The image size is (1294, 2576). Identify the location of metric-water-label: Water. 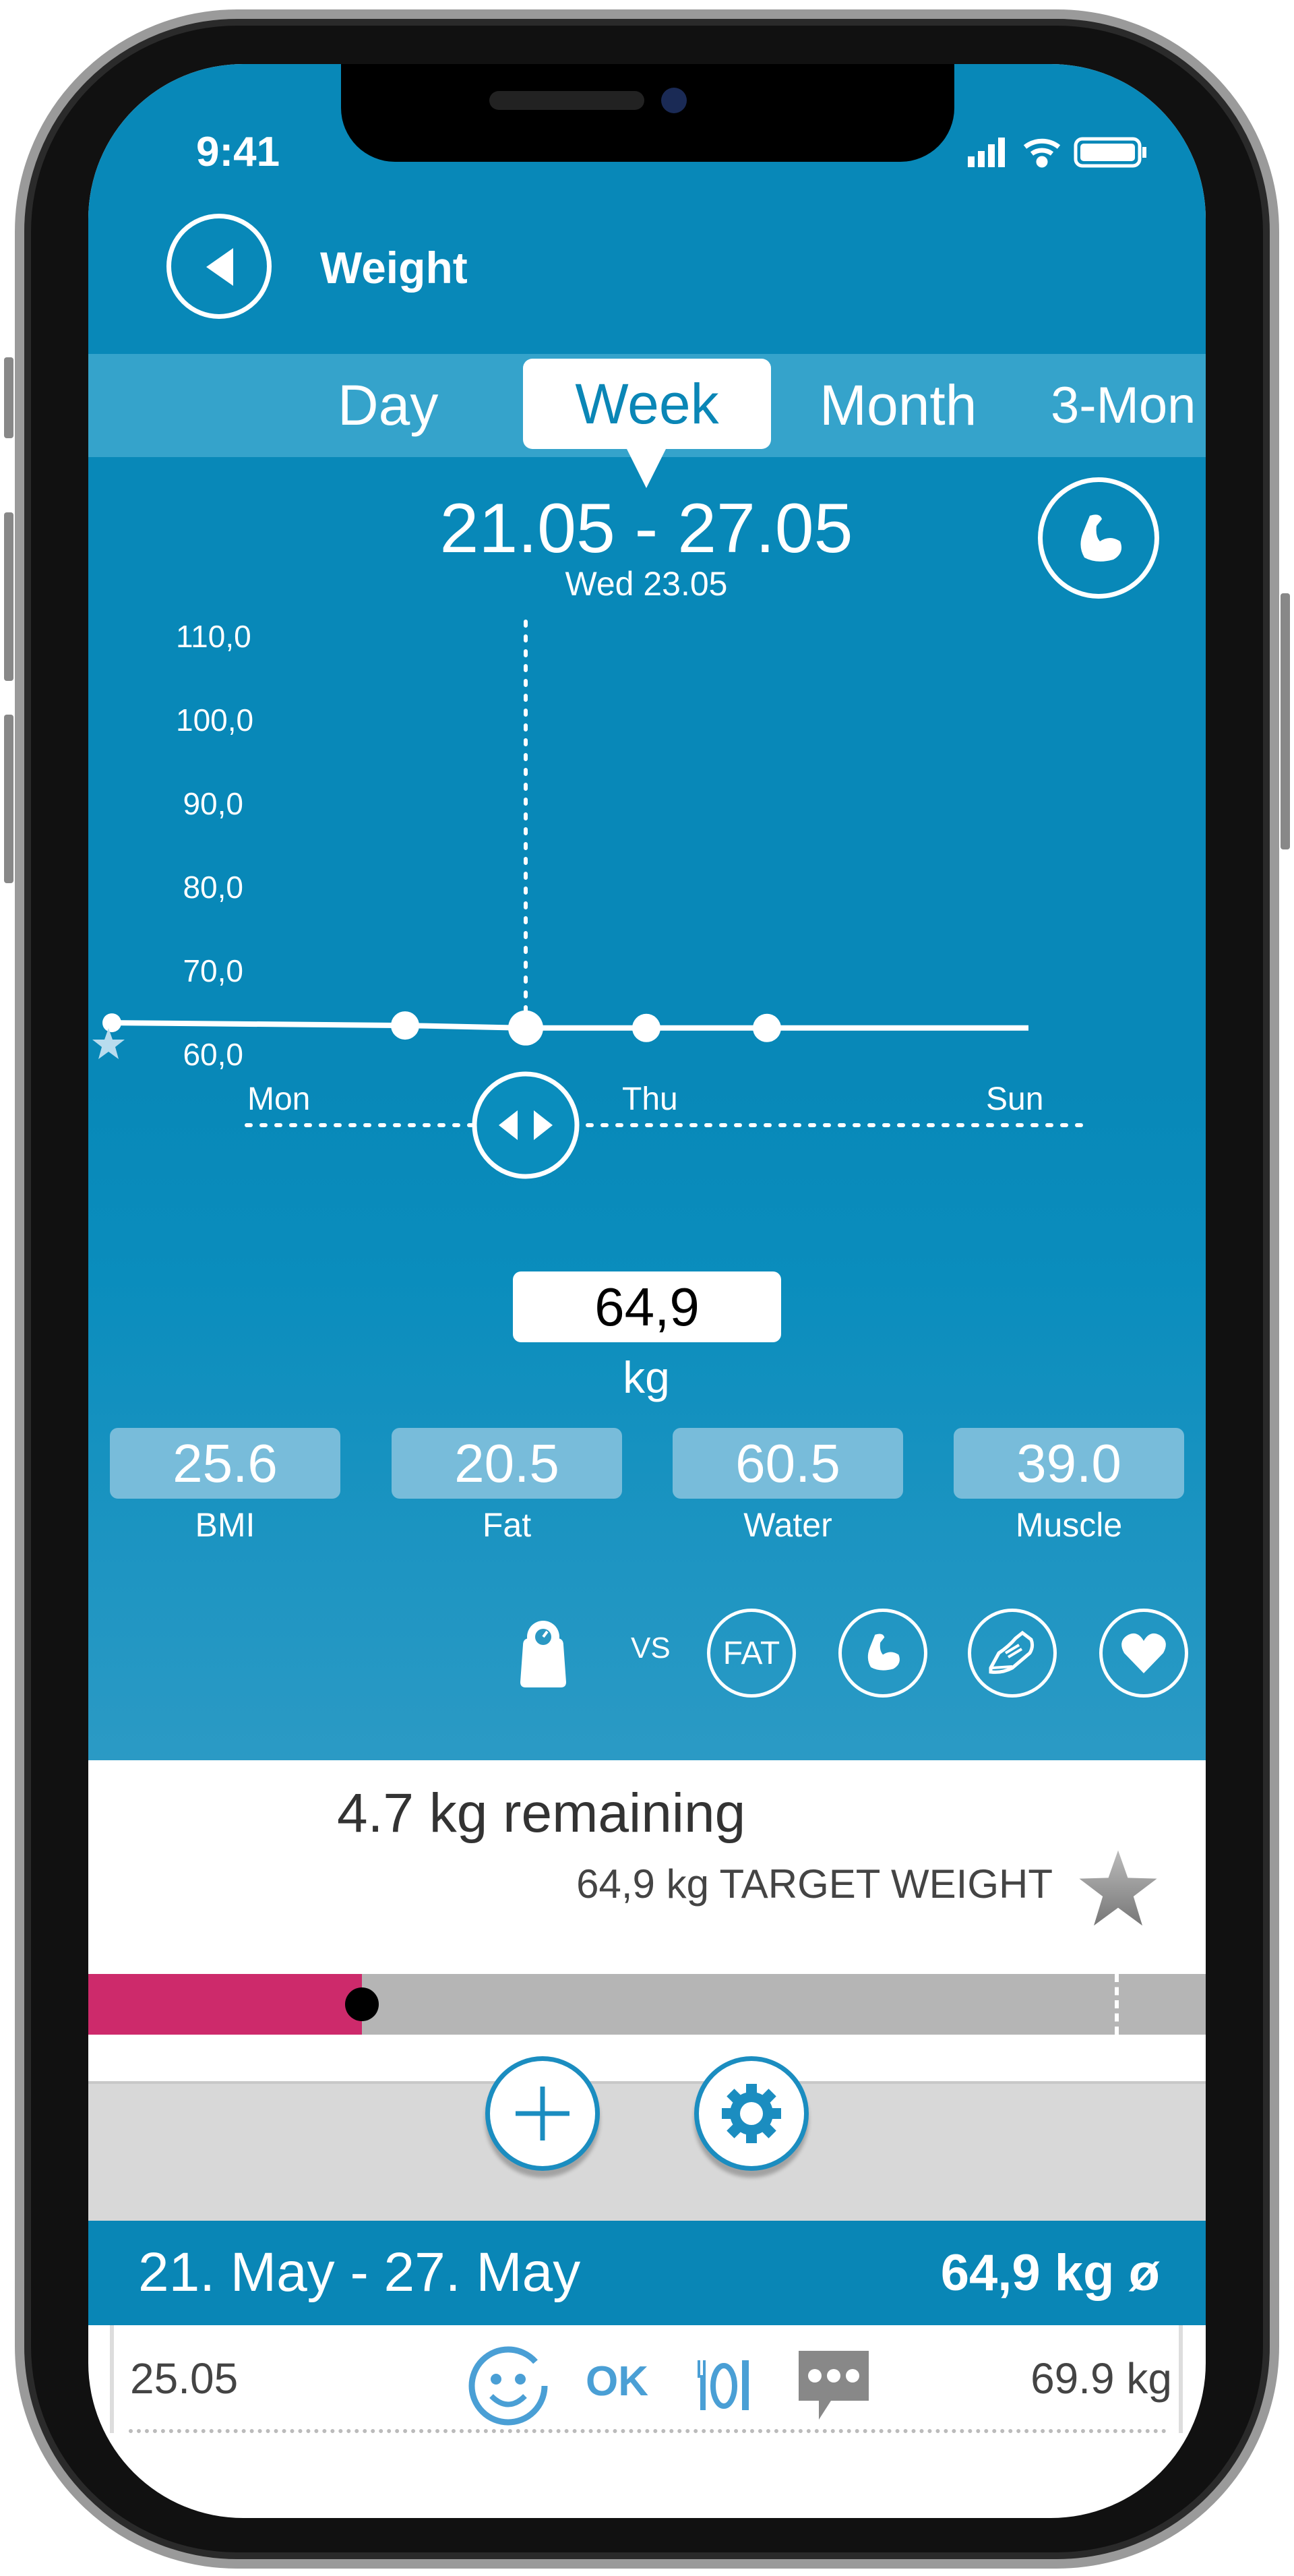
(787, 1525).